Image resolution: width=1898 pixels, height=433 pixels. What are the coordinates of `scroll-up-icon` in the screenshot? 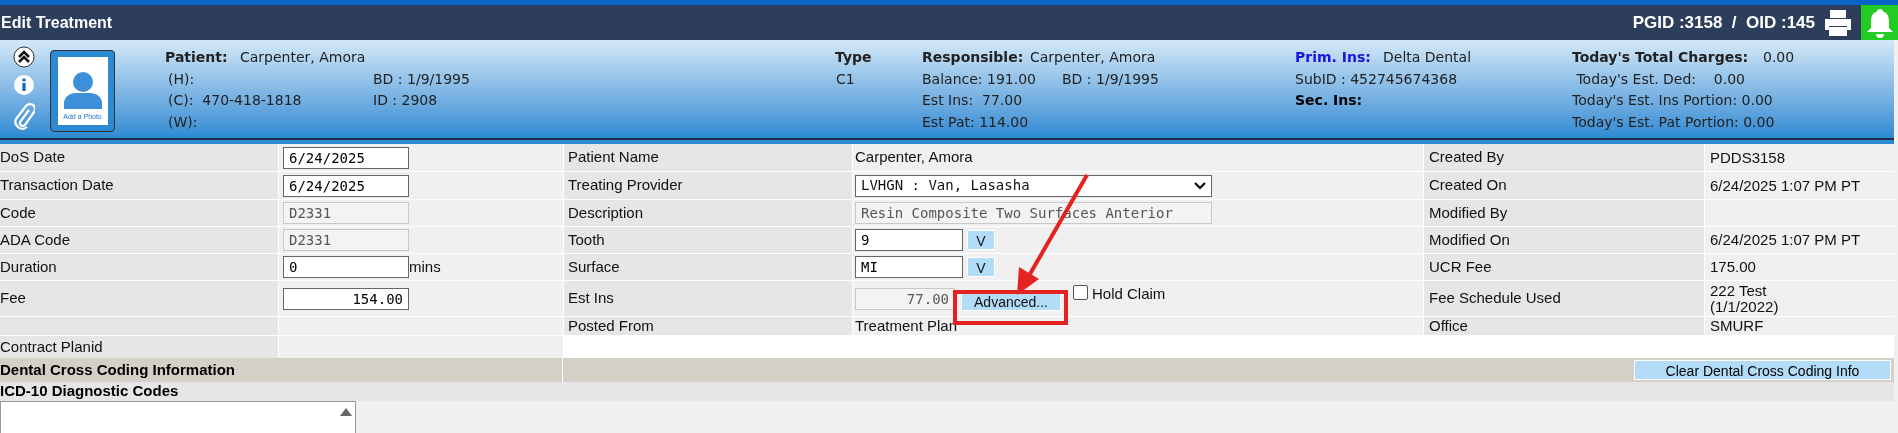 It's located at (346, 412).